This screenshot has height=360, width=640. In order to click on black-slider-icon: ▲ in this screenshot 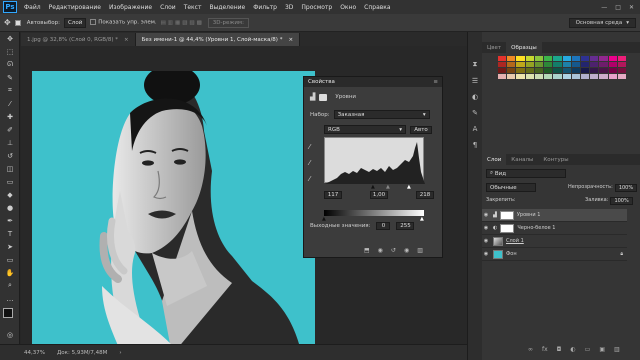, I will do `click(373, 187)`.